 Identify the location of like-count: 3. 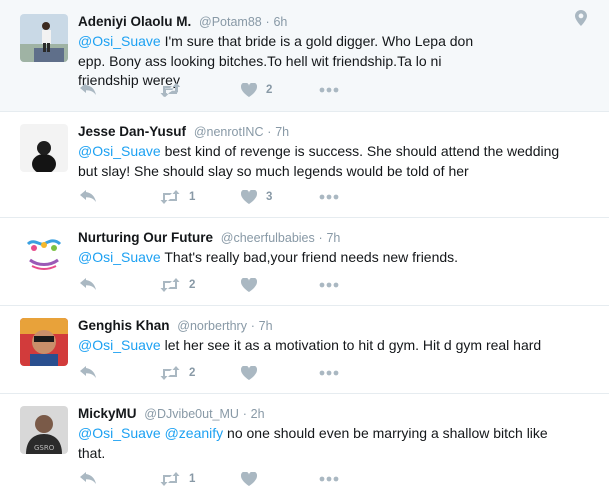
(269, 197).